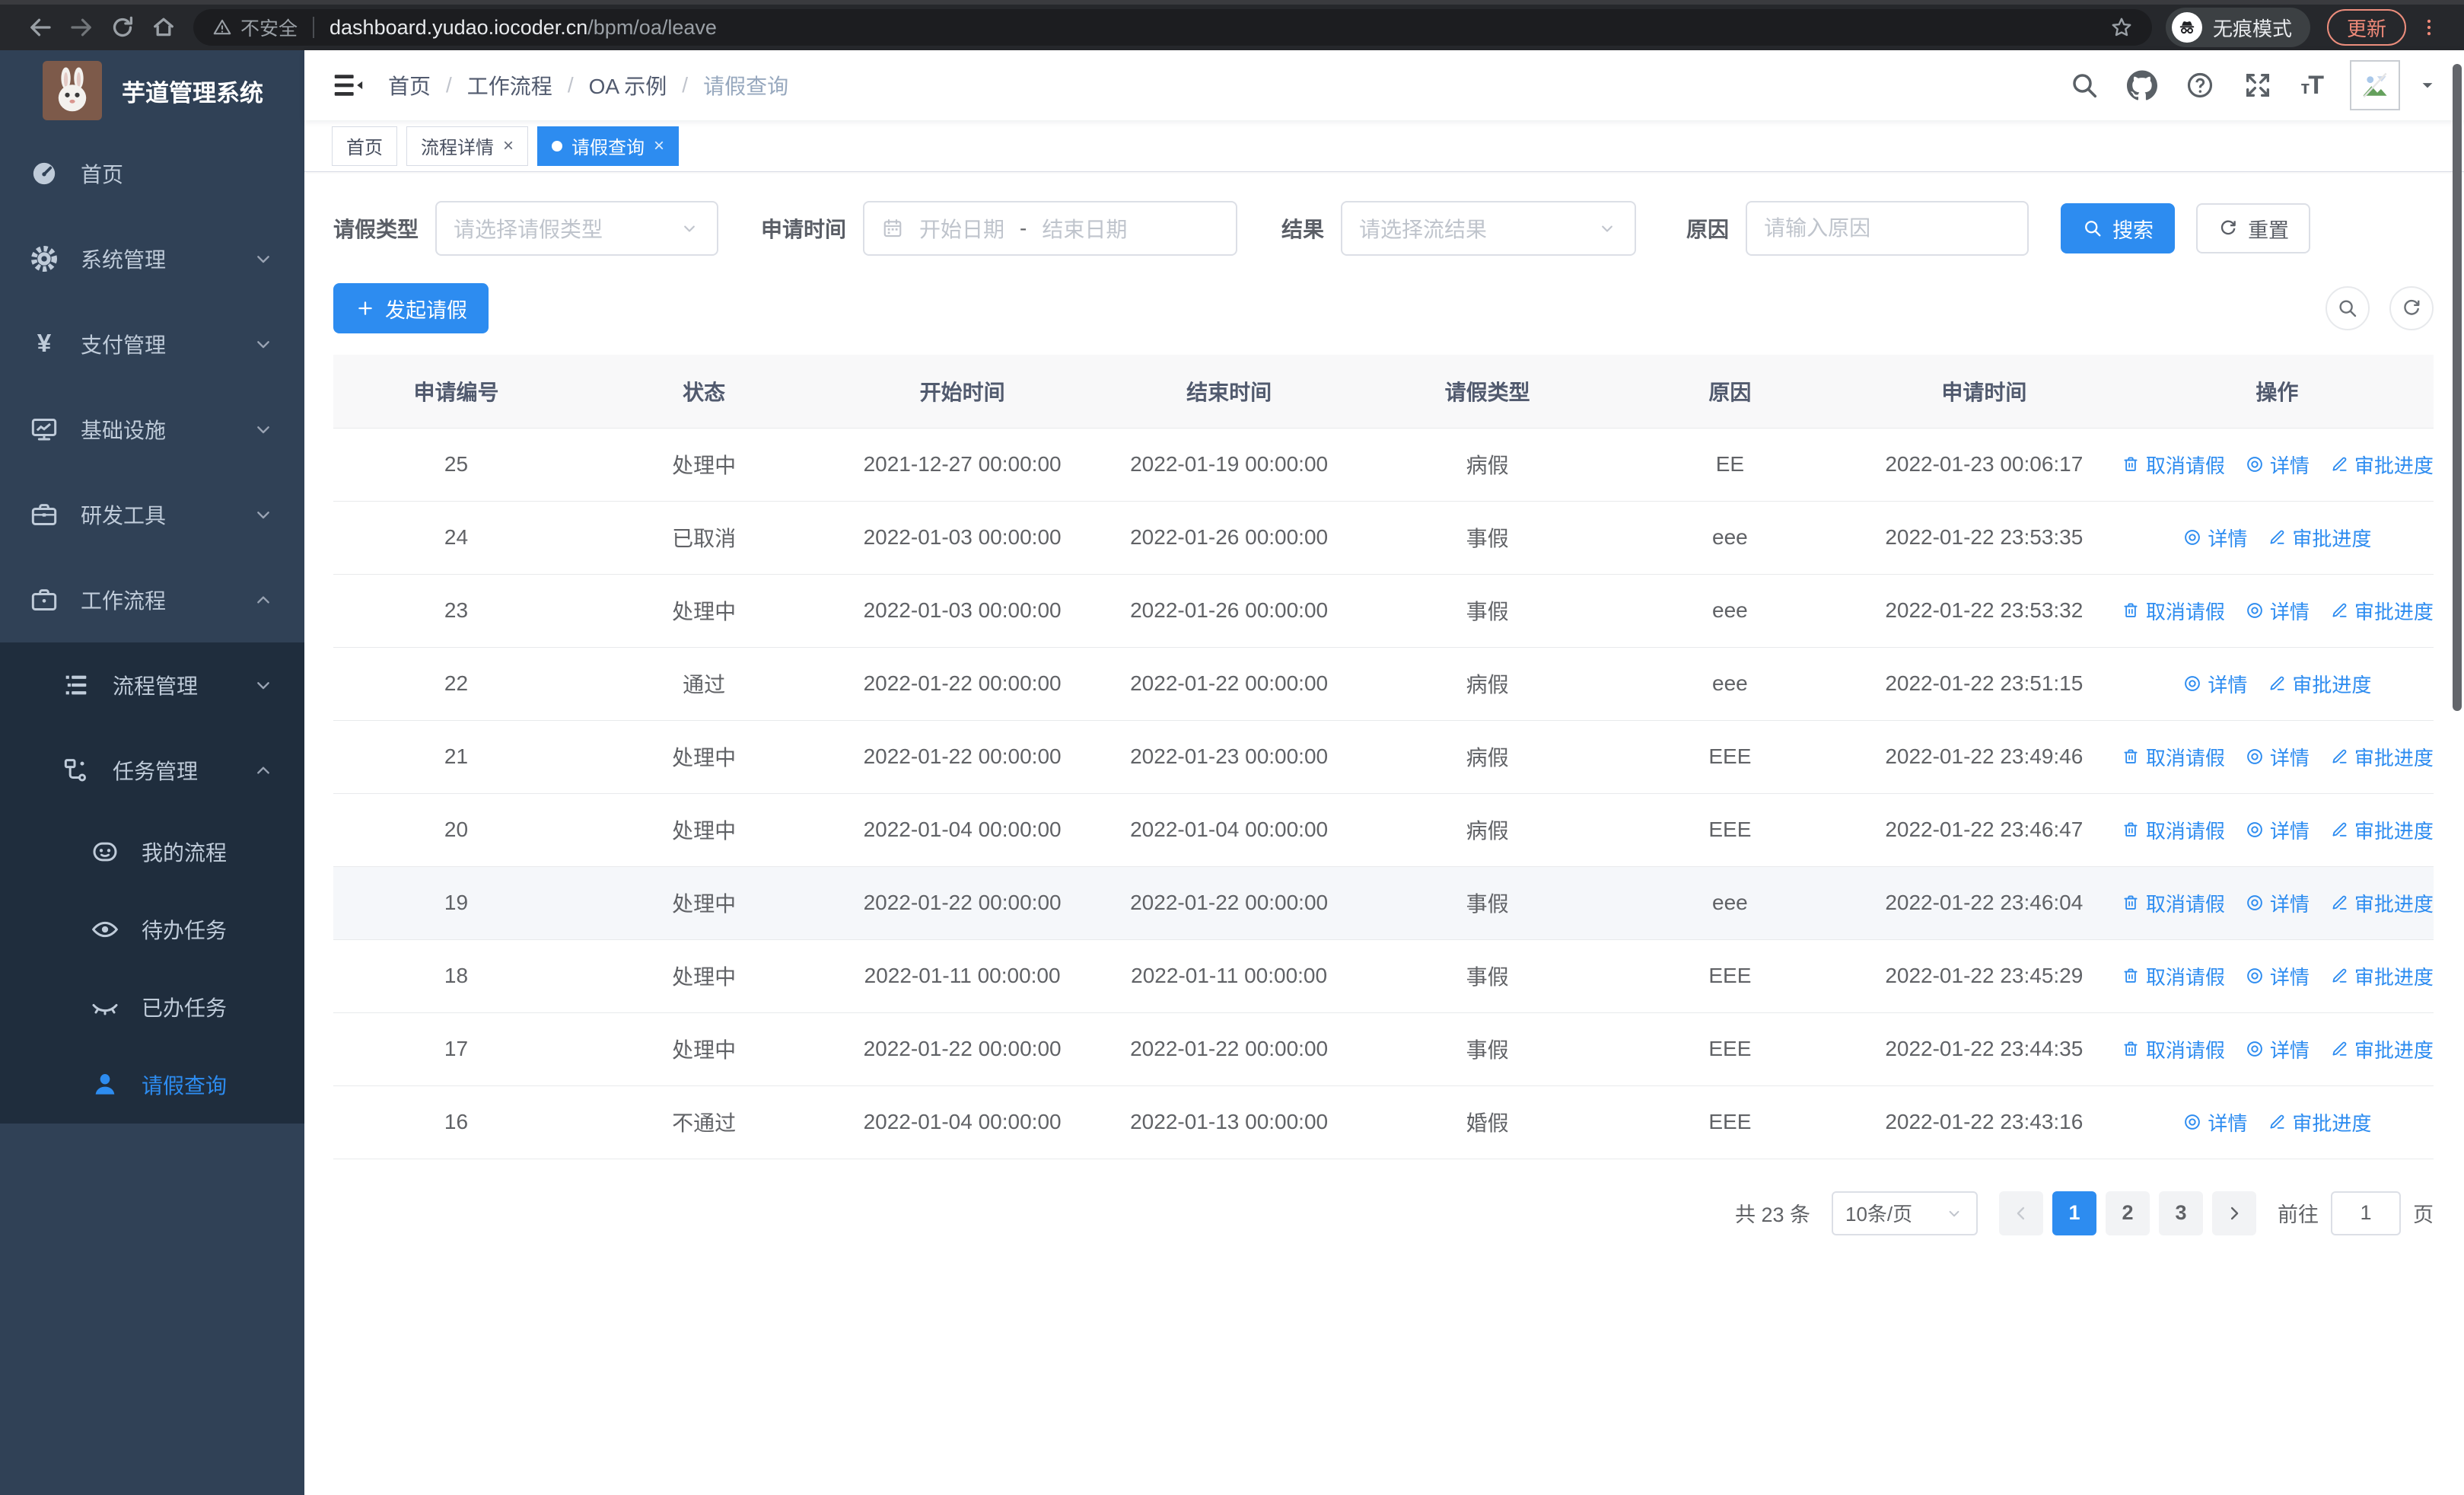 This screenshot has height=1495, width=2464. I want to click on goto-page-input, so click(2366, 1213).